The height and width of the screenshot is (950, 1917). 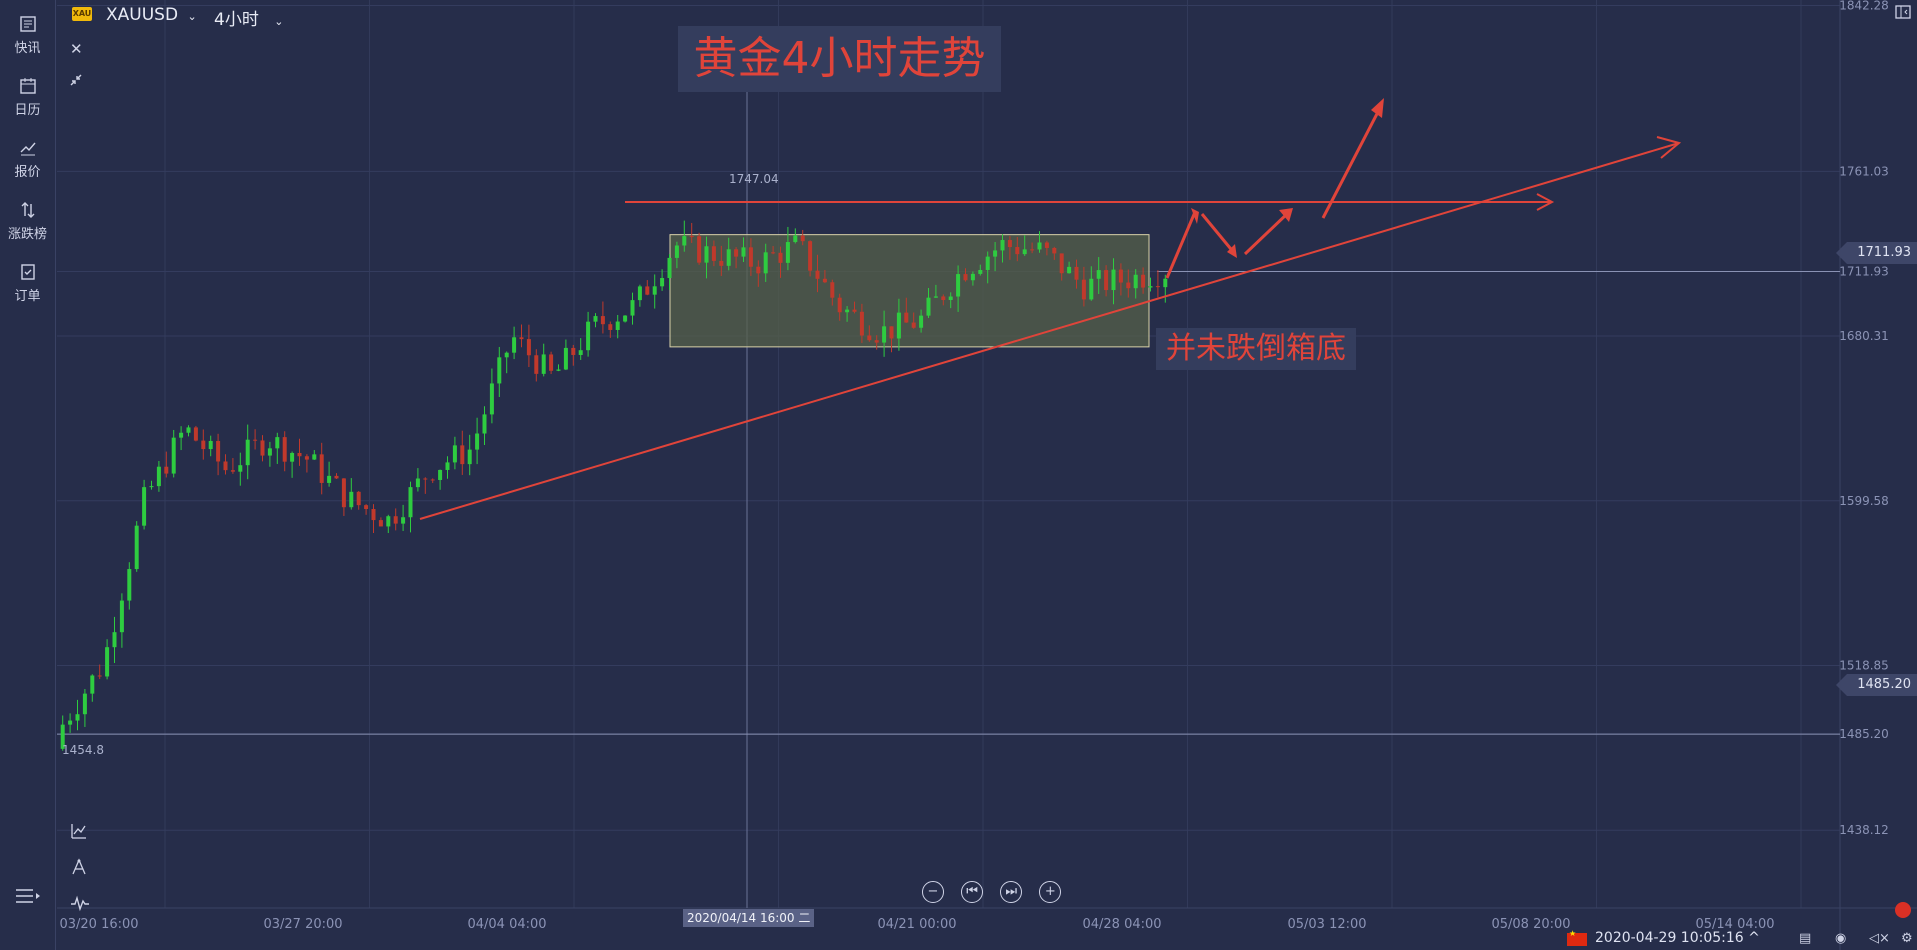 What do you see at coordinates (1879, 939) in the screenshot?
I see `mute-icon: ◁×` at bounding box center [1879, 939].